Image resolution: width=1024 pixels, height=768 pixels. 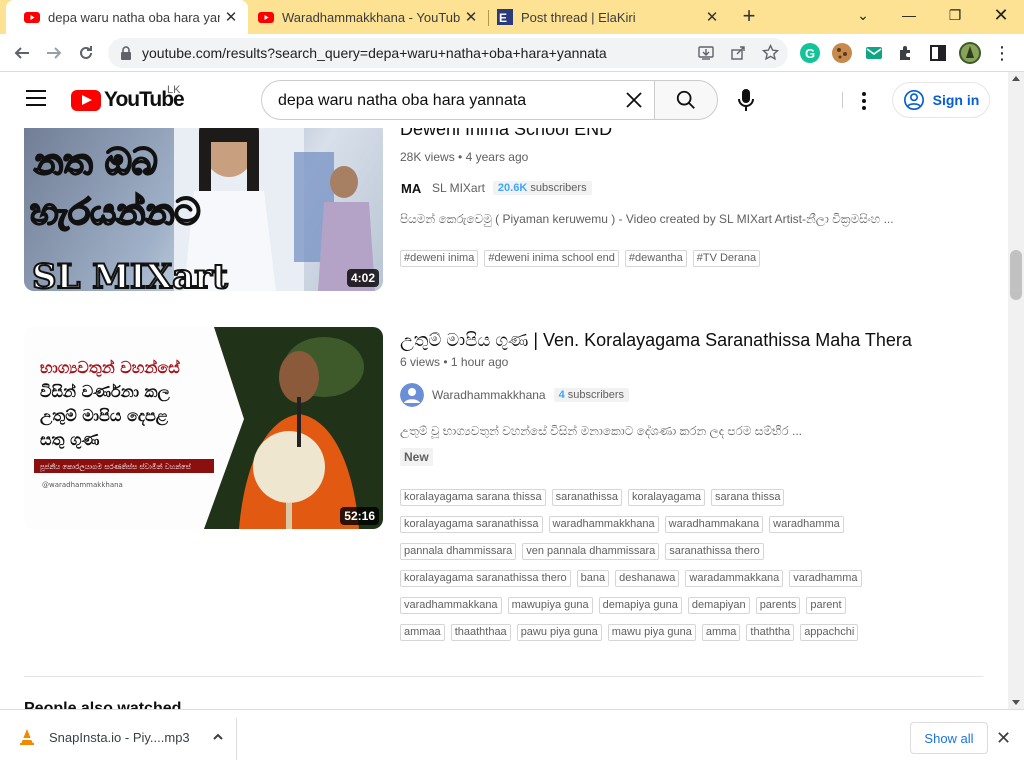 What do you see at coordinates (591, 551) in the screenshot?
I see `tag-chip: ven pannala dhammissara` at bounding box center [591, 551].